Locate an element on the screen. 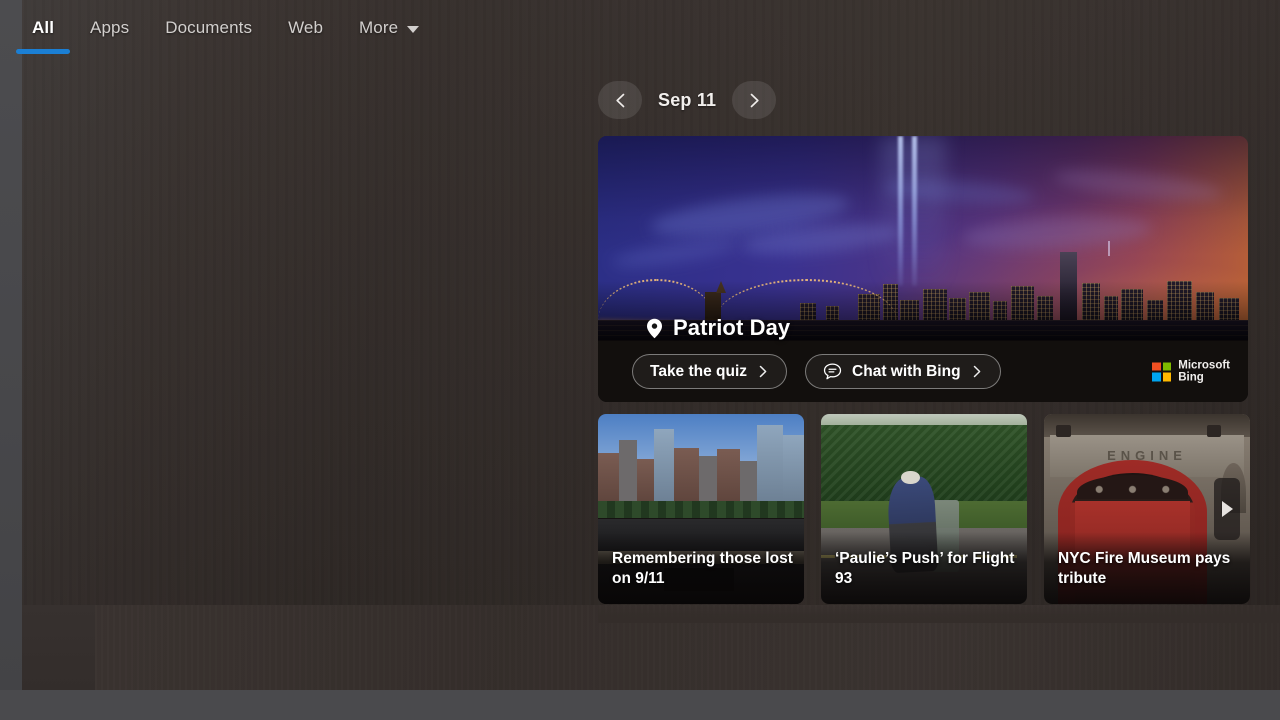  search-tabbar: All Apps Documents Web More is located at coordinates (640, 28).